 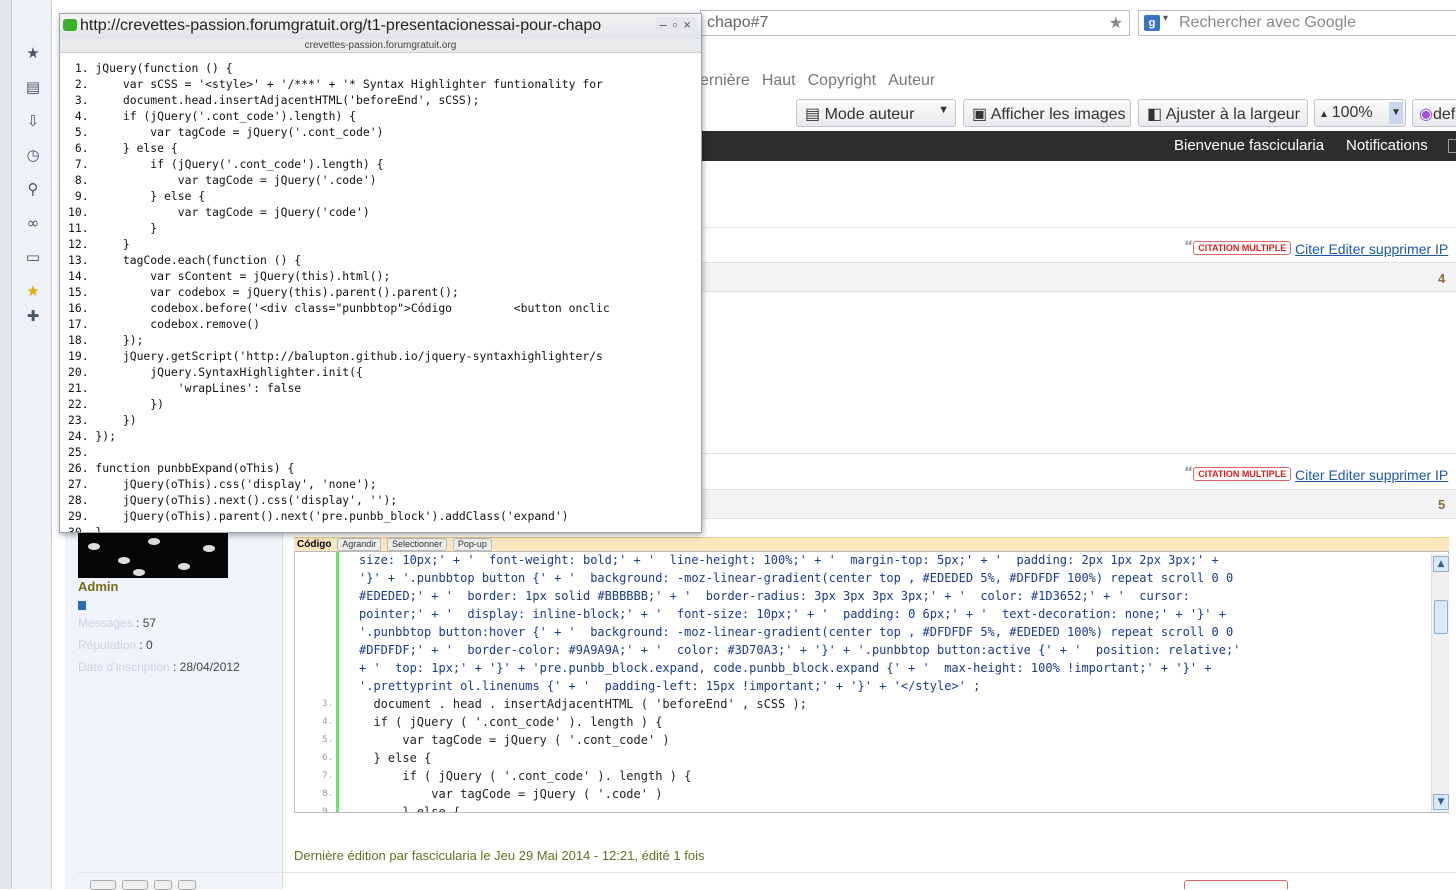 I want to click on username: Admin, so click(x=98, y=586).